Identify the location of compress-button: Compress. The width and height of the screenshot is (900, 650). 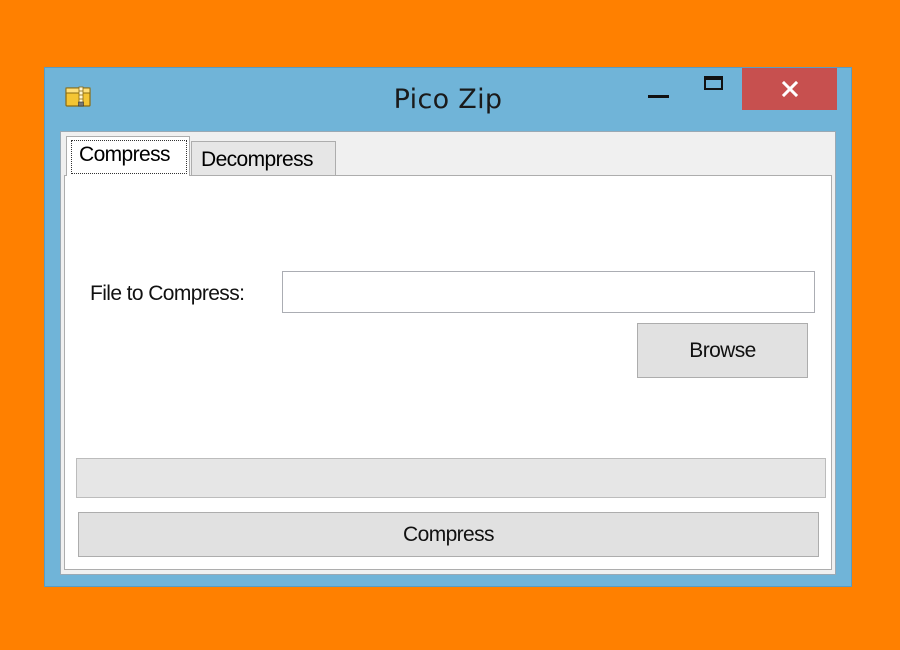
(448, 534).